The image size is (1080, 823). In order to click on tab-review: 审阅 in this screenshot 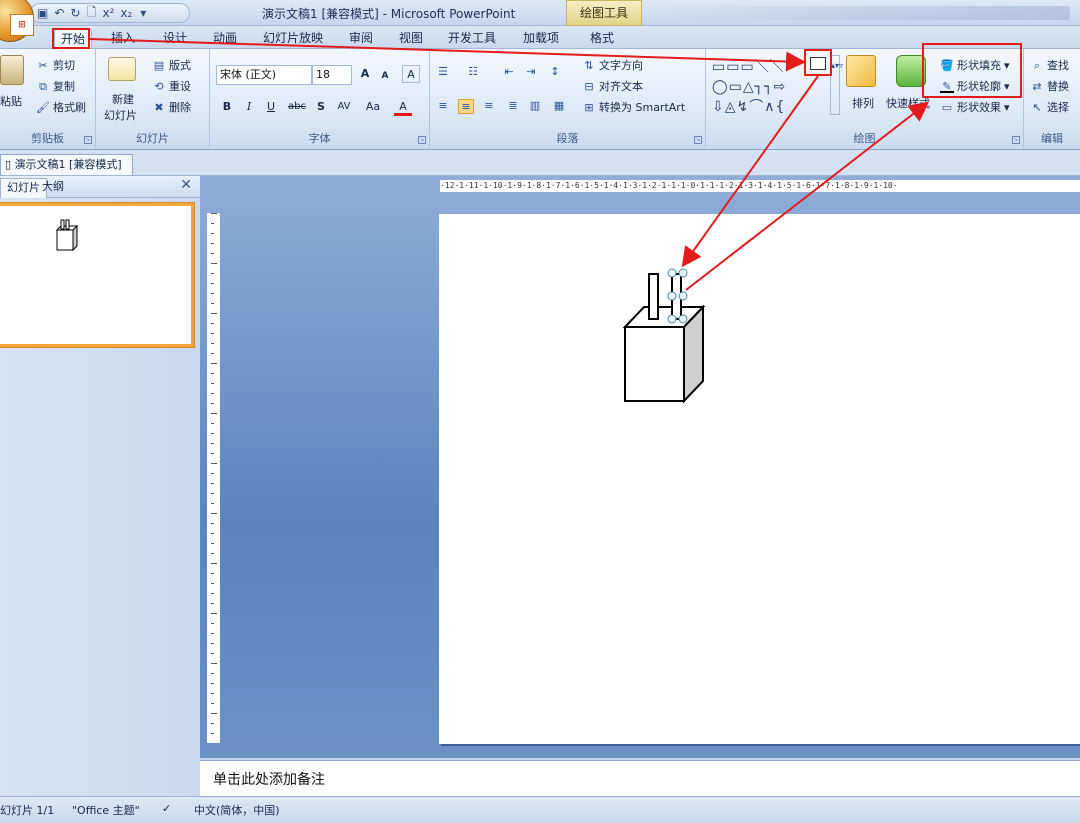, I will do `click(361, 38)`.